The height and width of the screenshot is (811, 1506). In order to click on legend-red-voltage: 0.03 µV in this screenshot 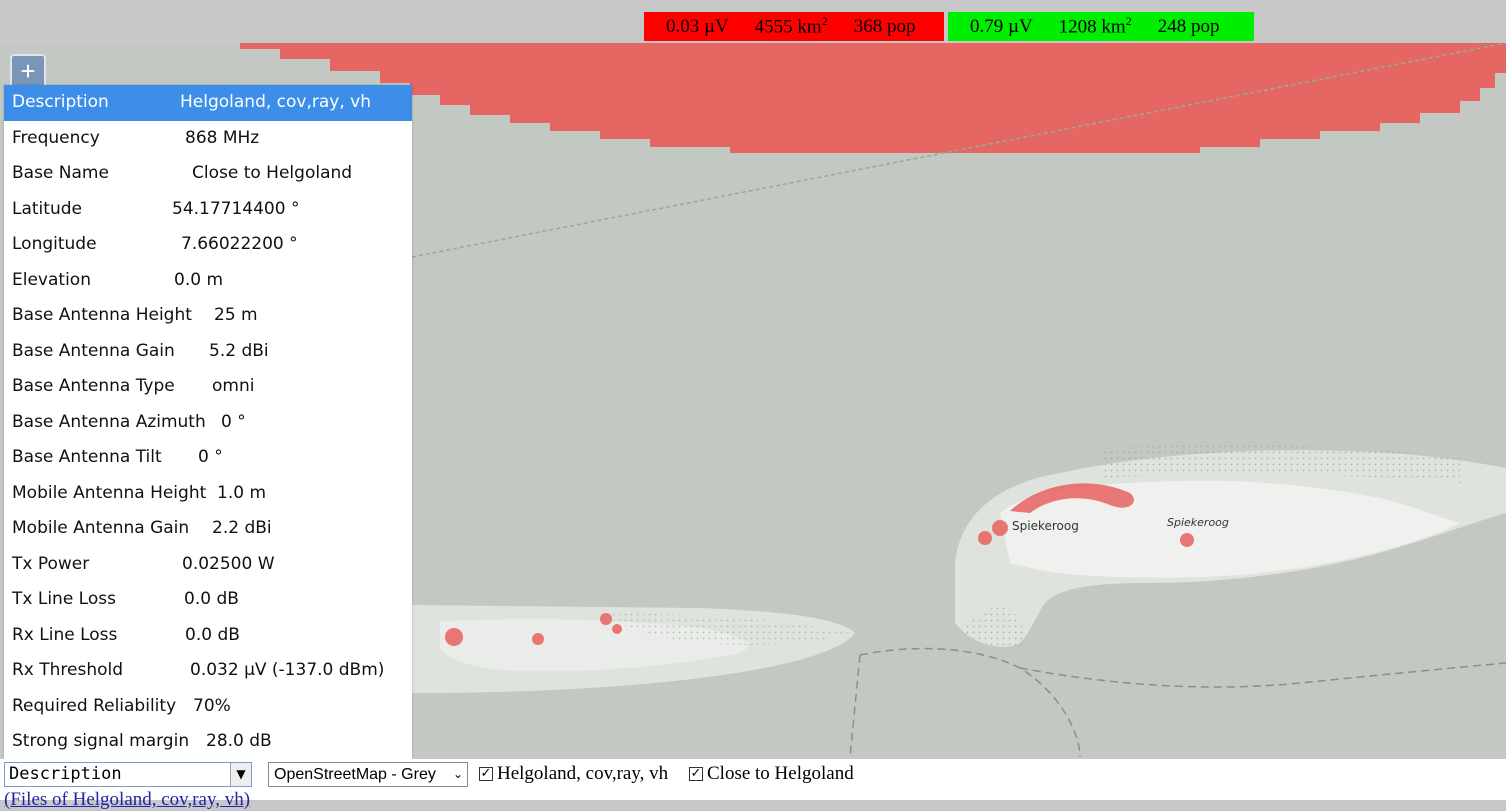, I will do `click(697, 26)`.